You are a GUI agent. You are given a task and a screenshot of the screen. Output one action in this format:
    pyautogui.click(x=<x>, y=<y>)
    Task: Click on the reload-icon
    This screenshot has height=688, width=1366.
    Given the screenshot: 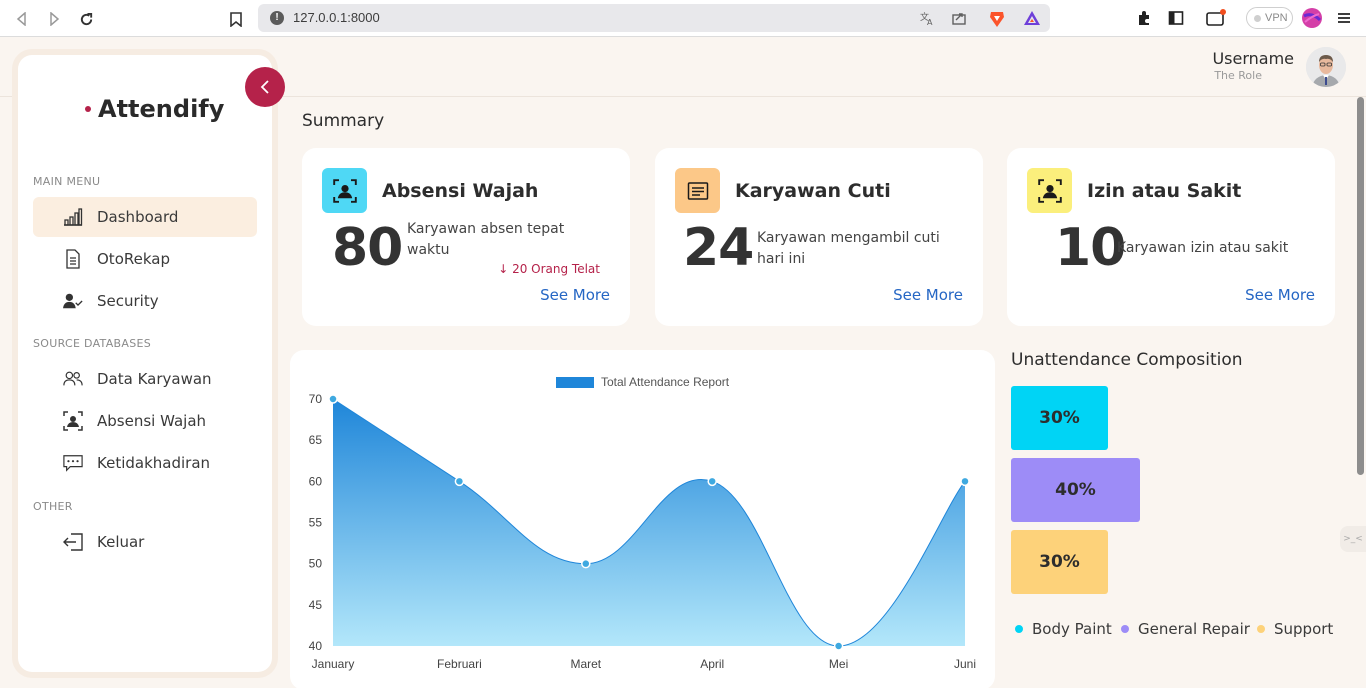 What is the action you would take?
    pyautogui.click(x=86, y=19)
    